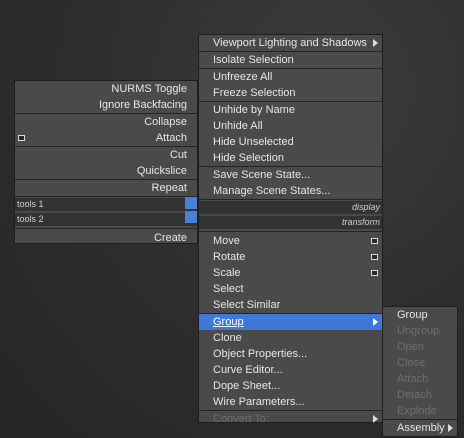 The height and width of the screenshot is (438, 464). I want to click on submenu-item-close: Close, so click(420, 363).